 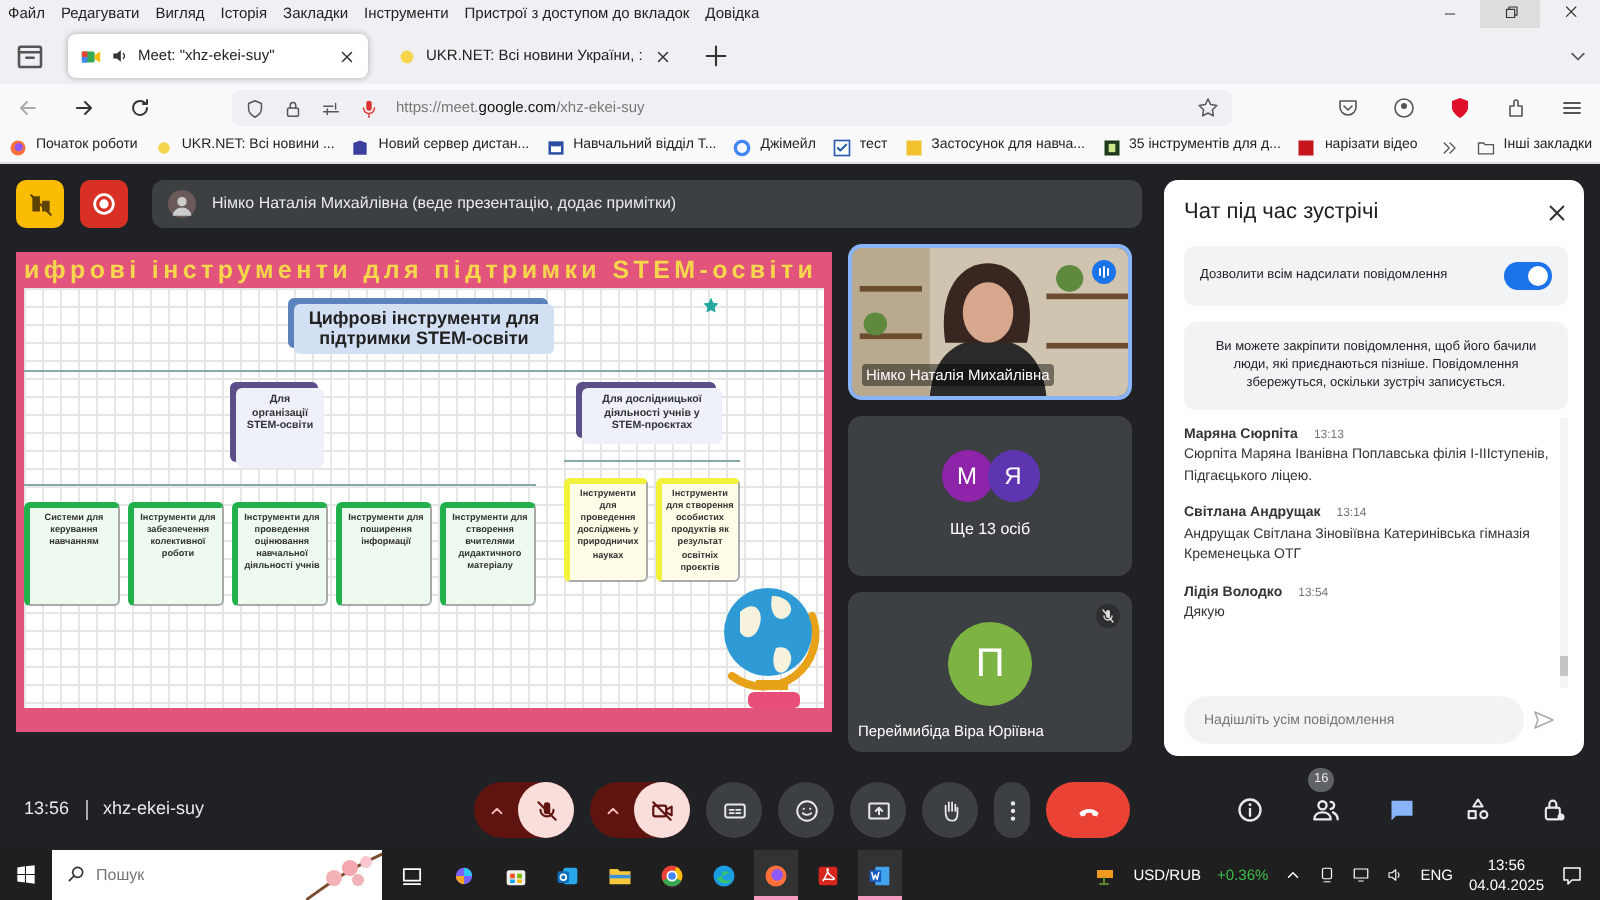 What do you see at coordinates (1402, 810) in the screenshot?
I see `chat-icon` at bounding box center [1402, 810].